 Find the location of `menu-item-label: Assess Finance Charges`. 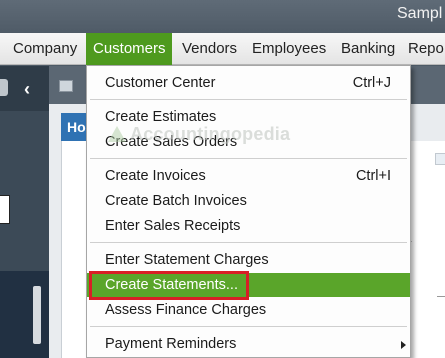

menu-item-label: Assess Finance Charges is located at coordinates (186, 310).